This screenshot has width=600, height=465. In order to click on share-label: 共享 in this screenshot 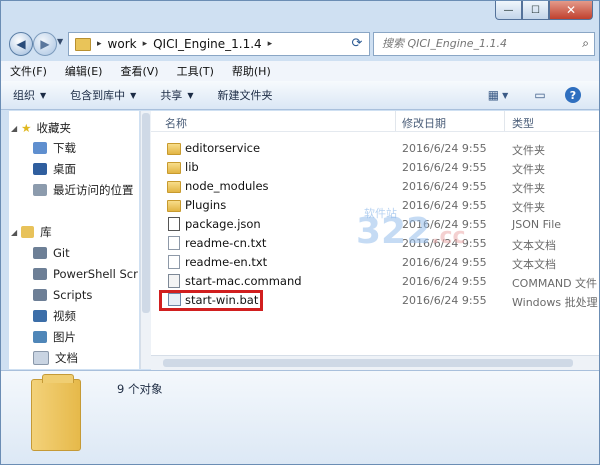, I will do `click(171, 95)`.